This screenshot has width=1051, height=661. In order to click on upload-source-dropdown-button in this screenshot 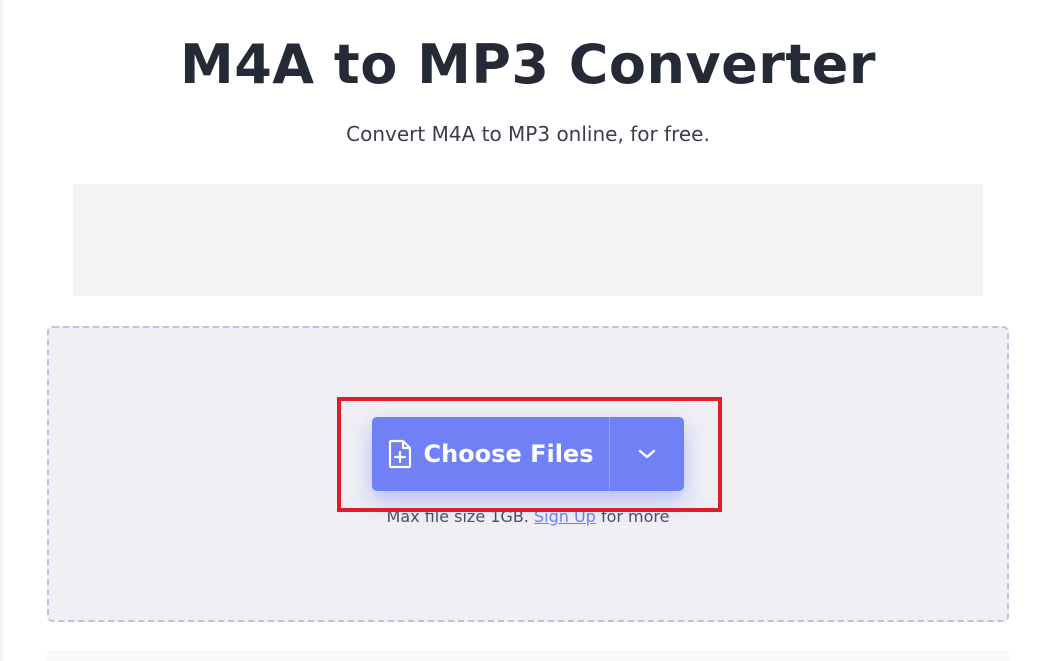, I will do `click(647, 454)`.